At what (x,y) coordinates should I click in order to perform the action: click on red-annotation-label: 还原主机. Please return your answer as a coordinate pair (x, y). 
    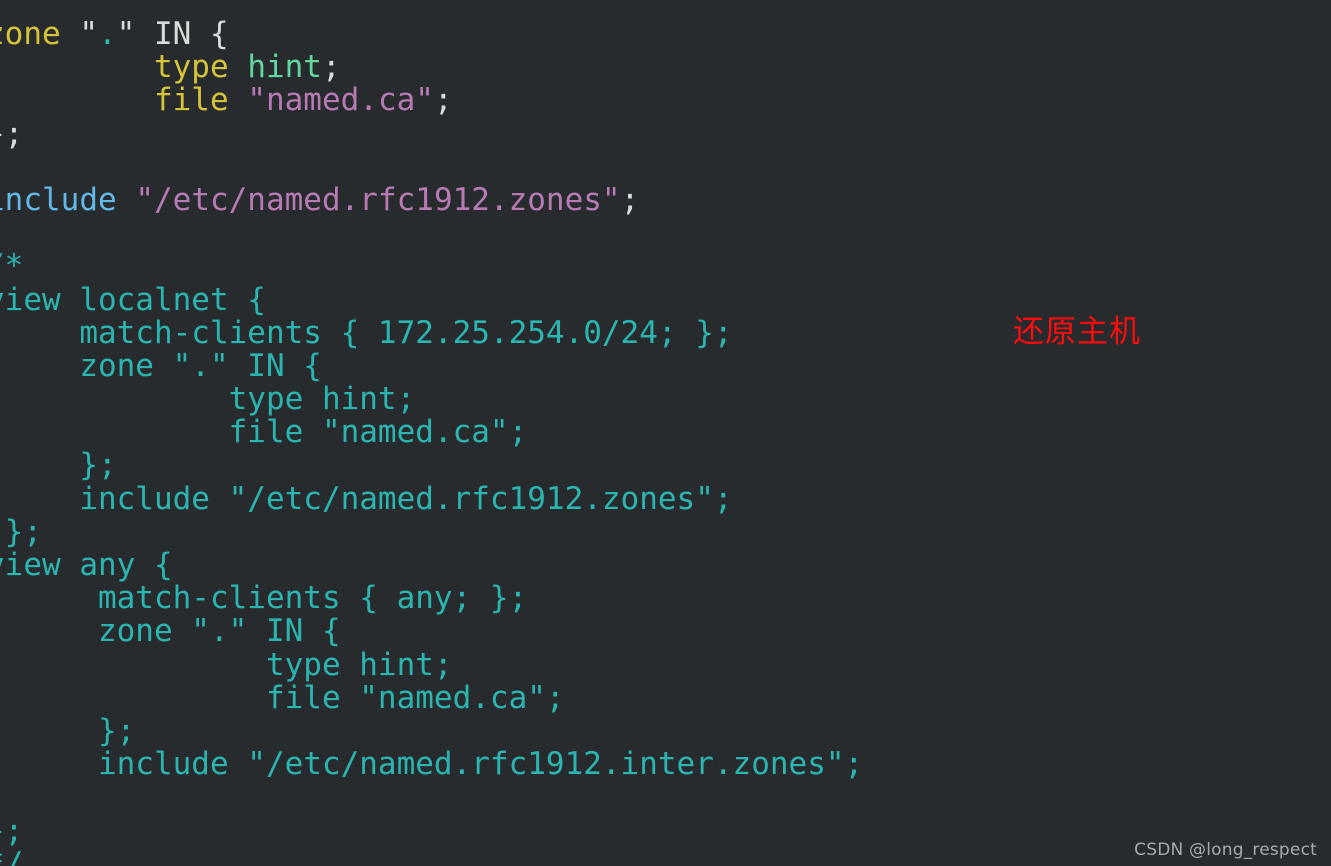
    Looking at the image, I should click on (1077, 332).